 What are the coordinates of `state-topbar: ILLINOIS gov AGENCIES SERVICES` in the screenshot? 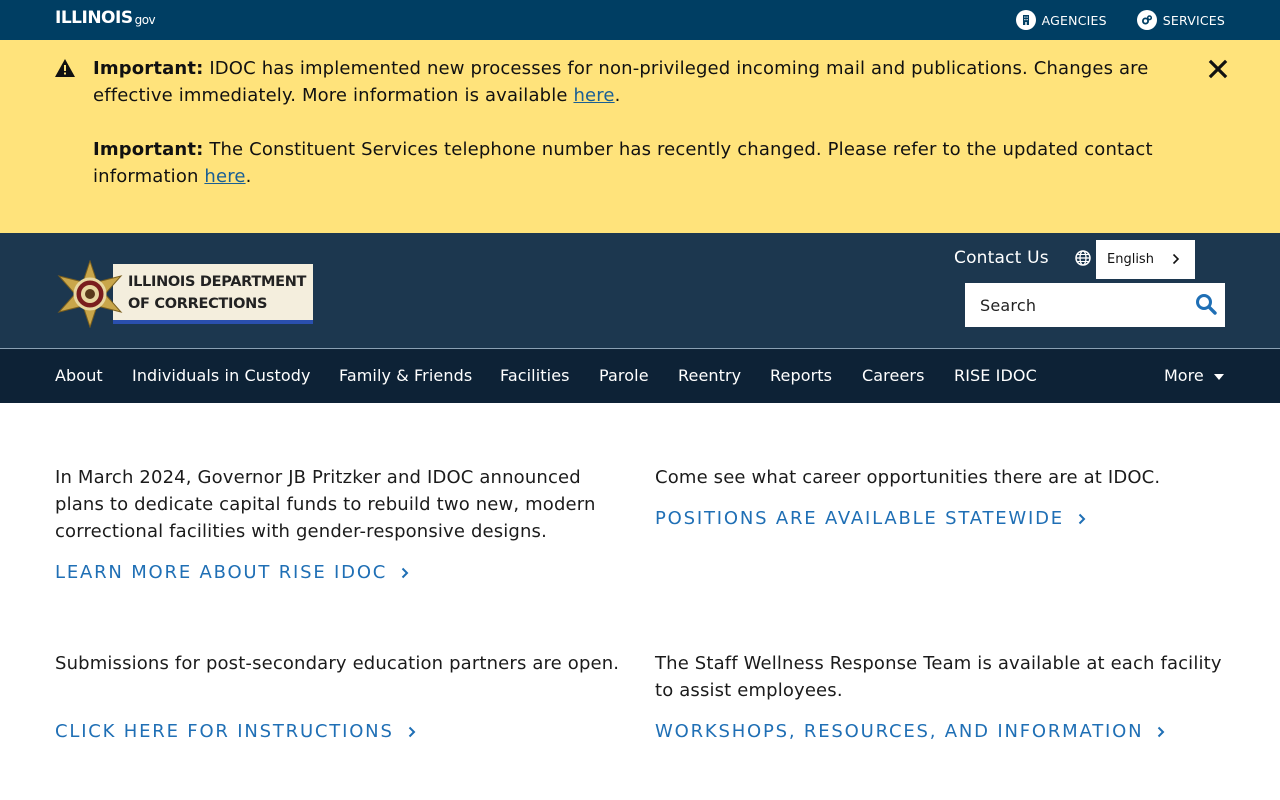 It's located at (640, 20).